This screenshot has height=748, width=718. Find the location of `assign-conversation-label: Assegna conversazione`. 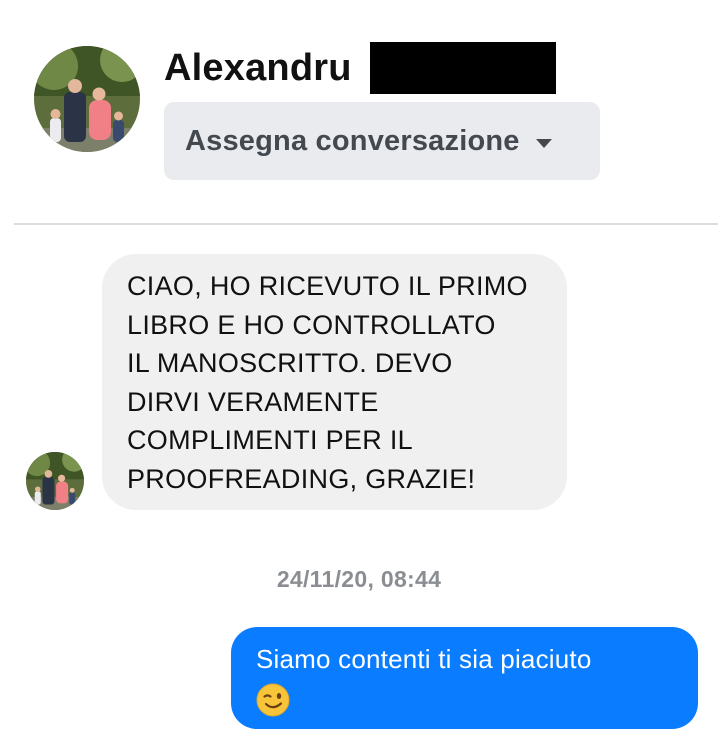

assign-conversation-label: Assegna conversazione is located at coordinates (352, 140).